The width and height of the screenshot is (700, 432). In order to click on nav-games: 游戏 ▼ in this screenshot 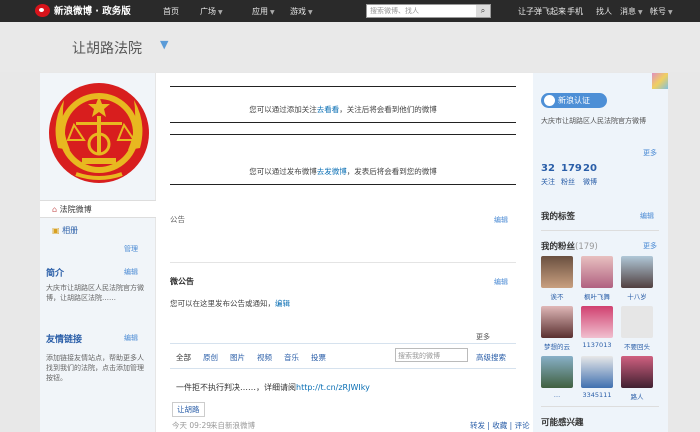, I will do `click(301, 11)`.